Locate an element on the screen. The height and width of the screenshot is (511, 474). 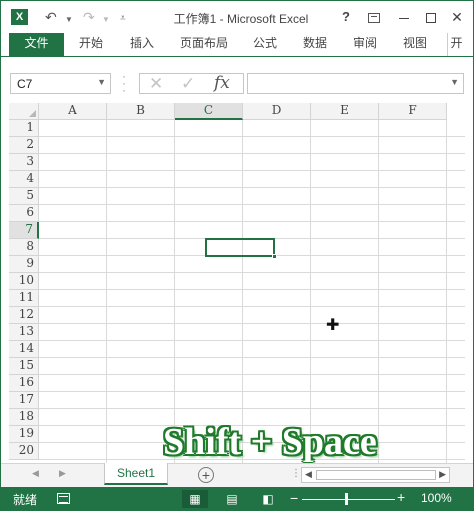
vertical-scrollbar is located at coordinates (469, 283).